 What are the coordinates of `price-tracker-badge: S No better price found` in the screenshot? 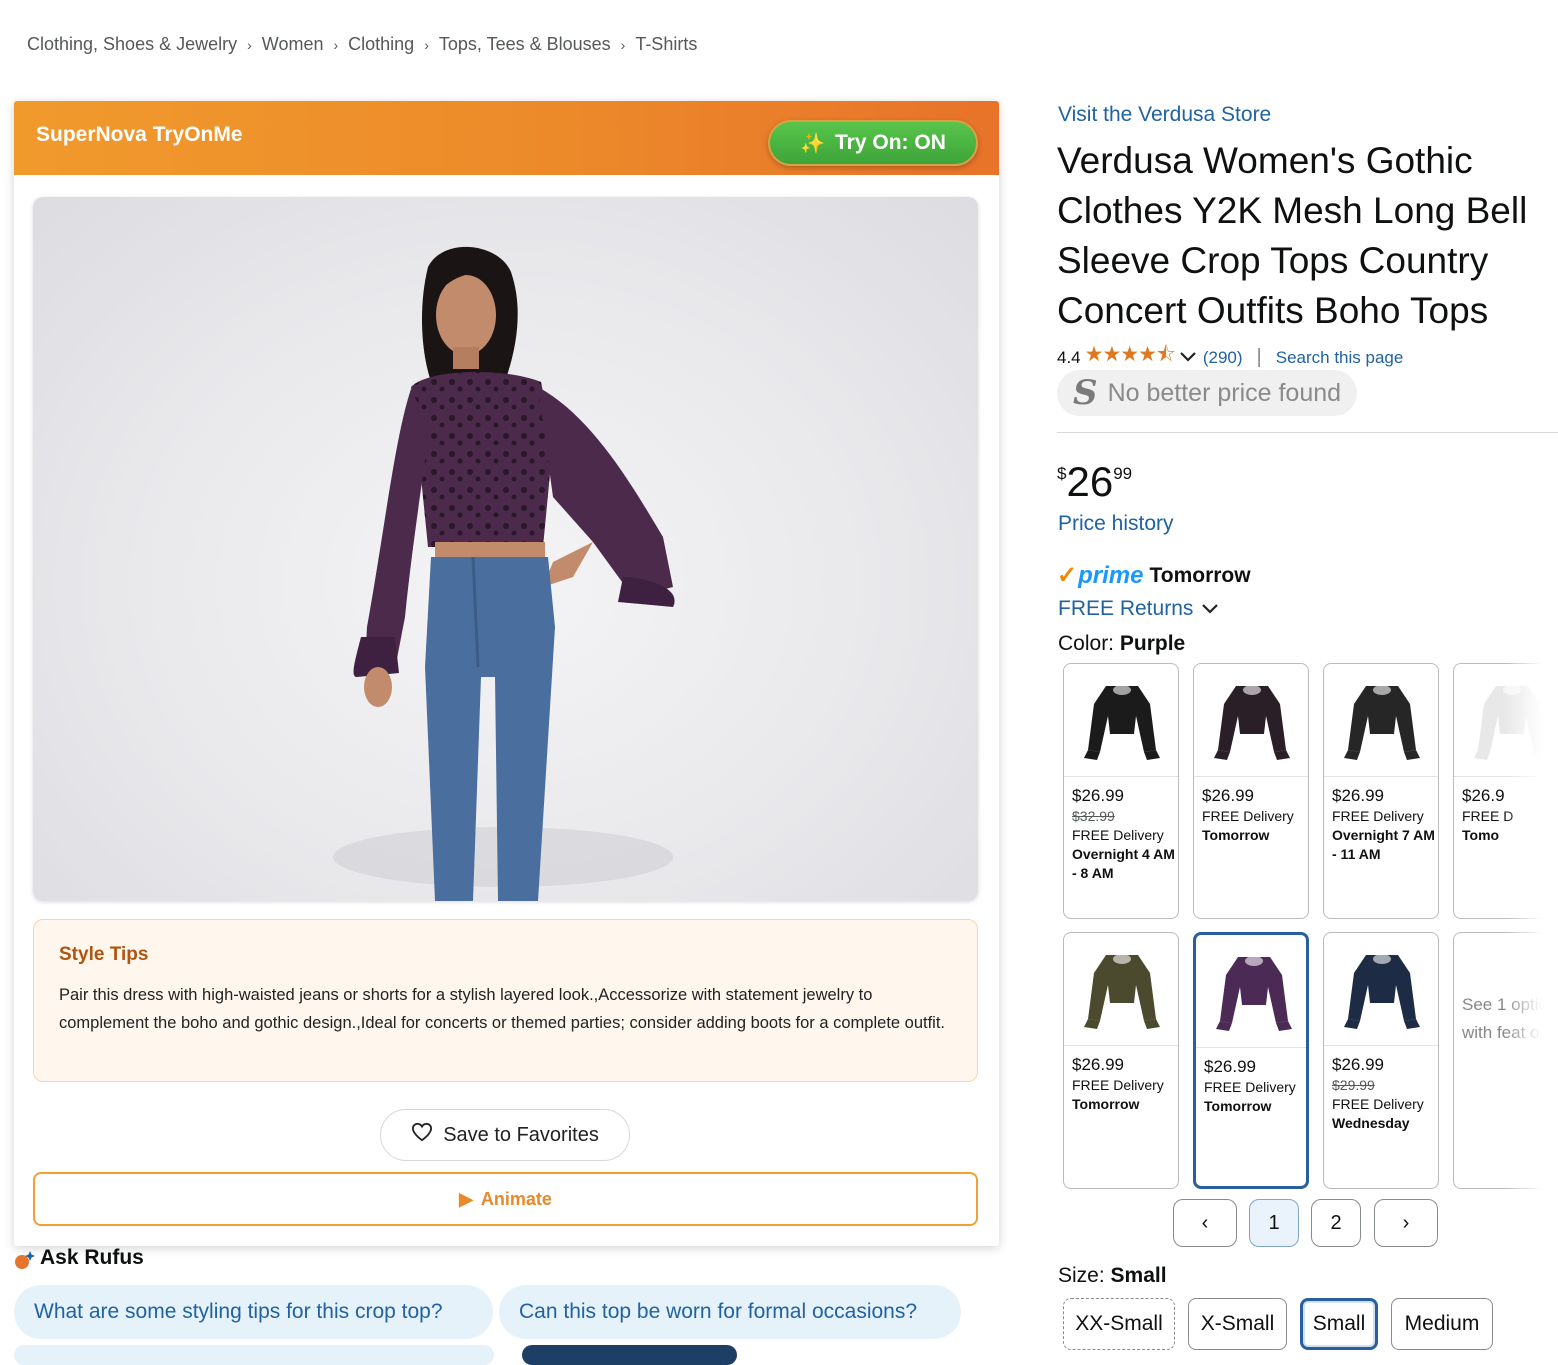 It's located at (1207, 393).